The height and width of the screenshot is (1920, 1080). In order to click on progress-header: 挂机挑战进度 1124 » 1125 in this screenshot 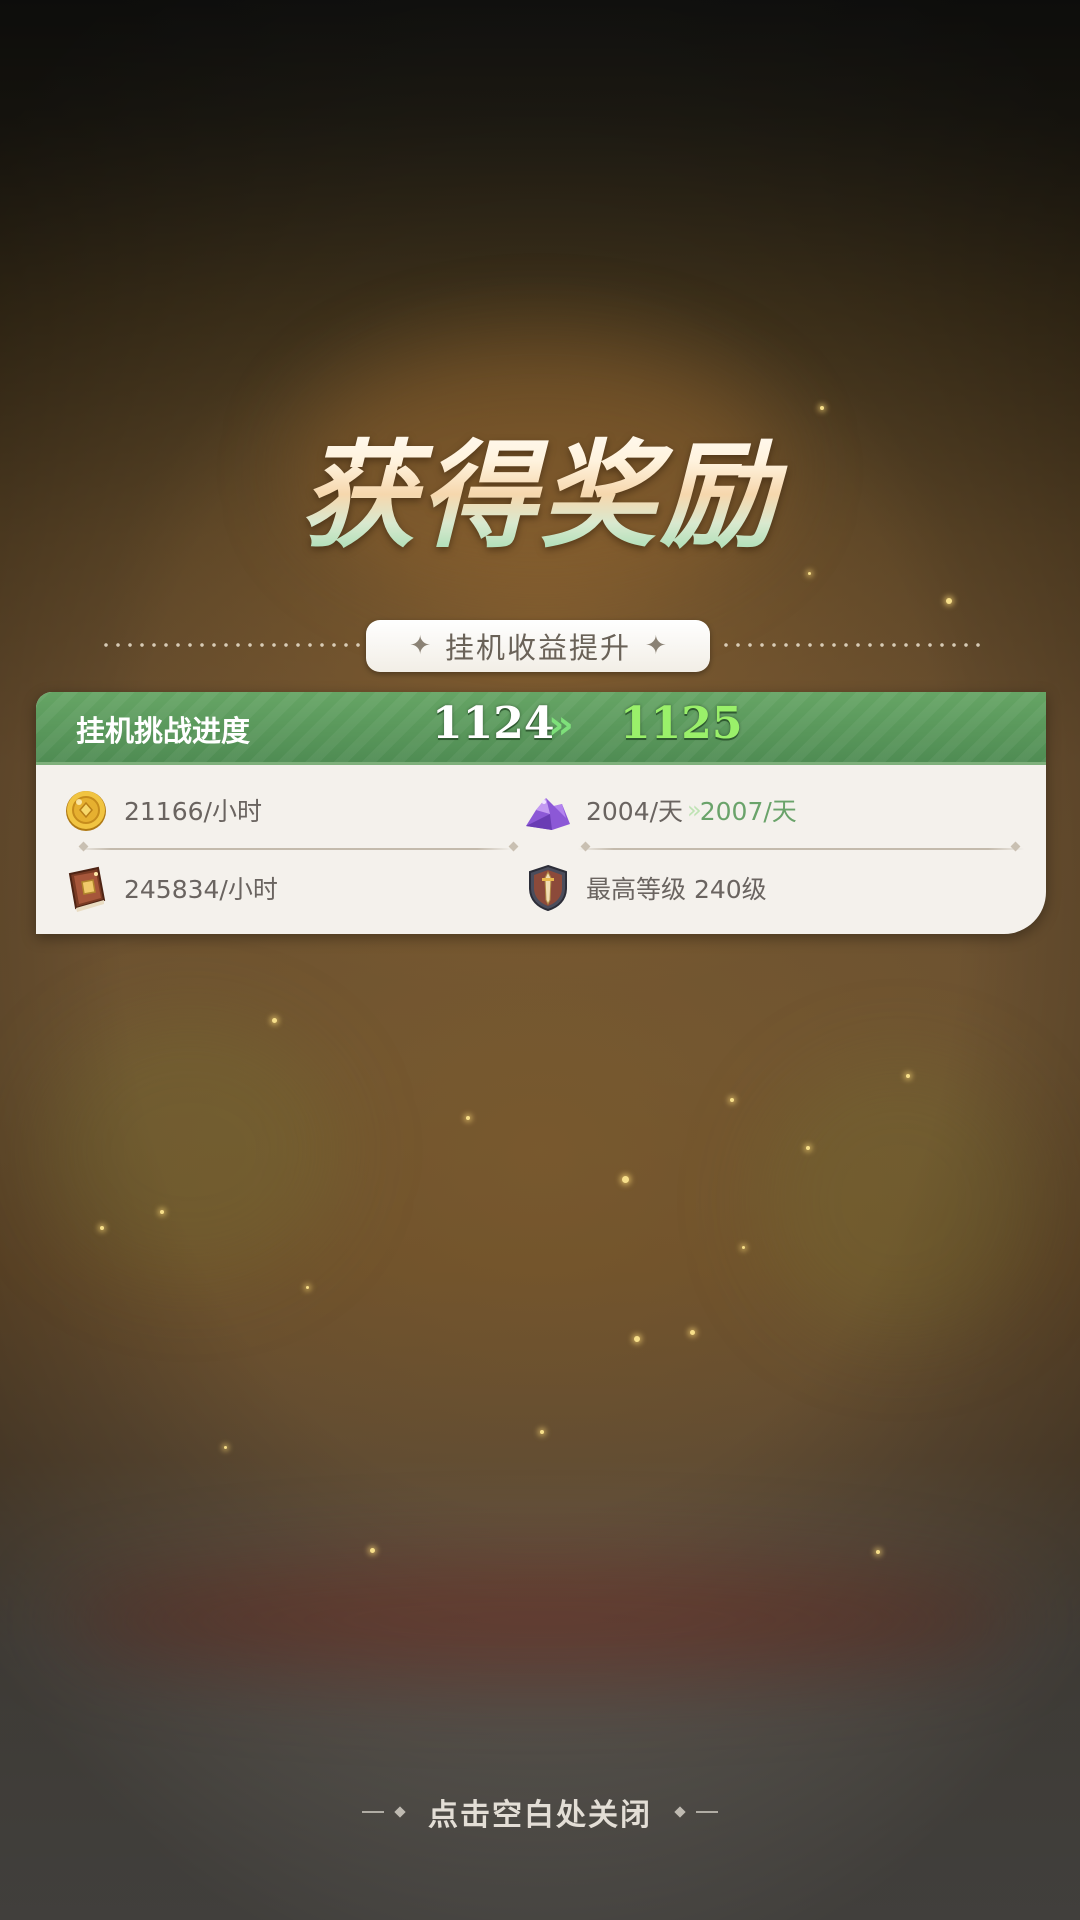, I will do `click(541, 728)`.